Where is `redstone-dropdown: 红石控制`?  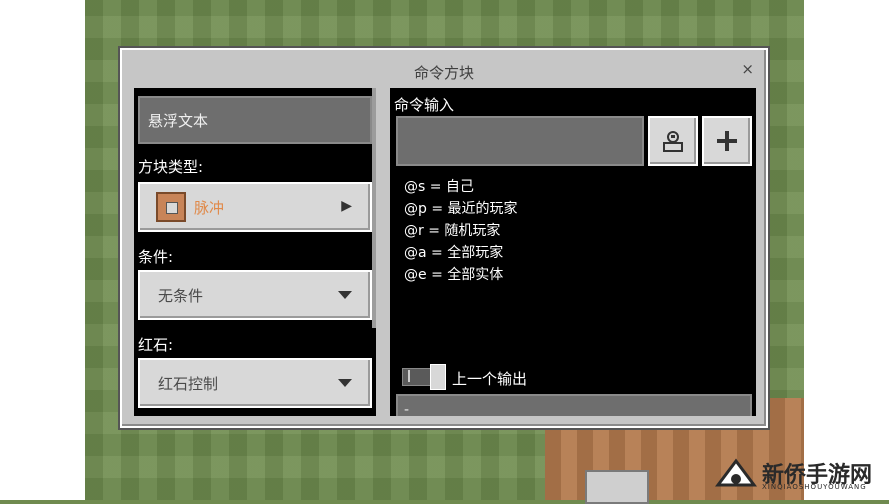 redstone-dropdown: 红石控制 is located at coordinates (255, 383).